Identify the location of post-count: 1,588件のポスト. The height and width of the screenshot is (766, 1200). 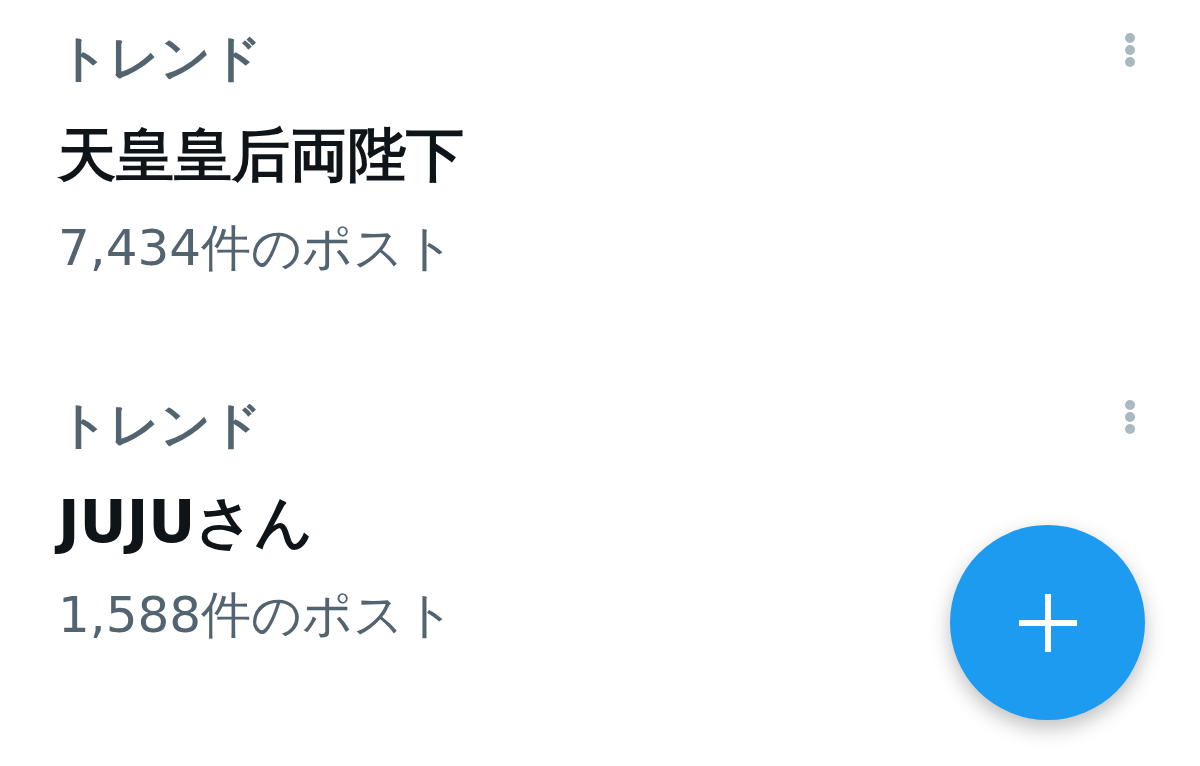
(257, 615).